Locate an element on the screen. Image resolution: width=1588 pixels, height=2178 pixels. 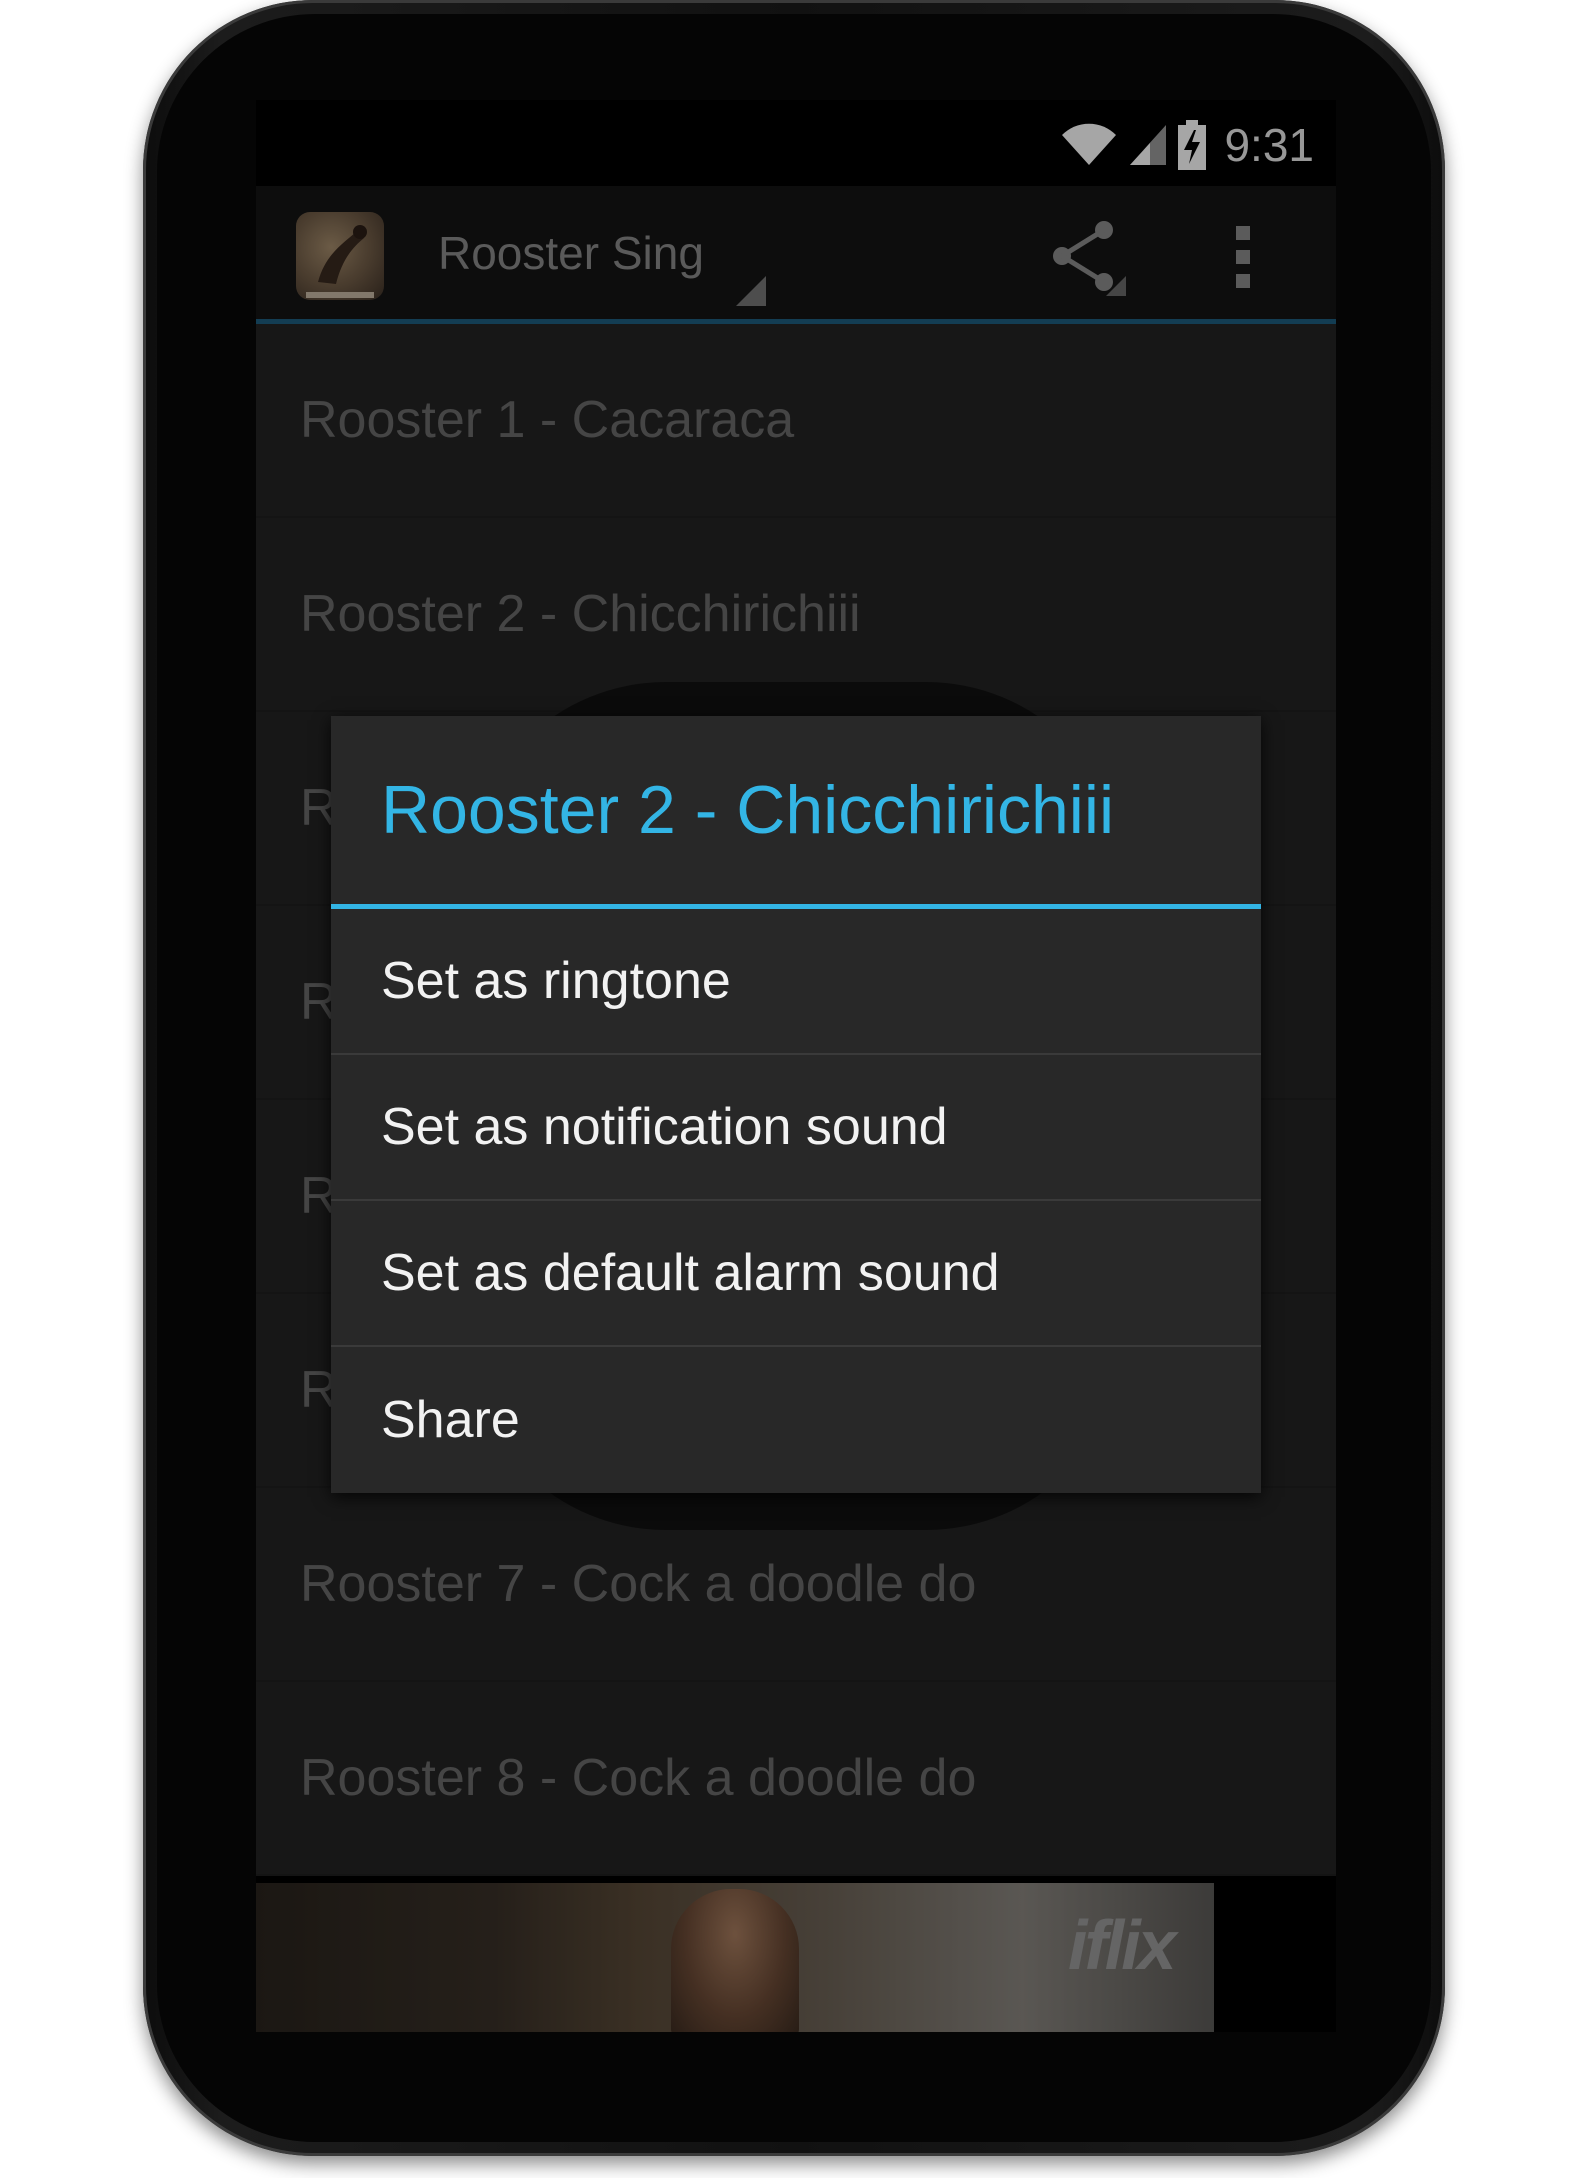
menu-item-set-notification: Set as notification sound is located at coordinates (796, 1128).